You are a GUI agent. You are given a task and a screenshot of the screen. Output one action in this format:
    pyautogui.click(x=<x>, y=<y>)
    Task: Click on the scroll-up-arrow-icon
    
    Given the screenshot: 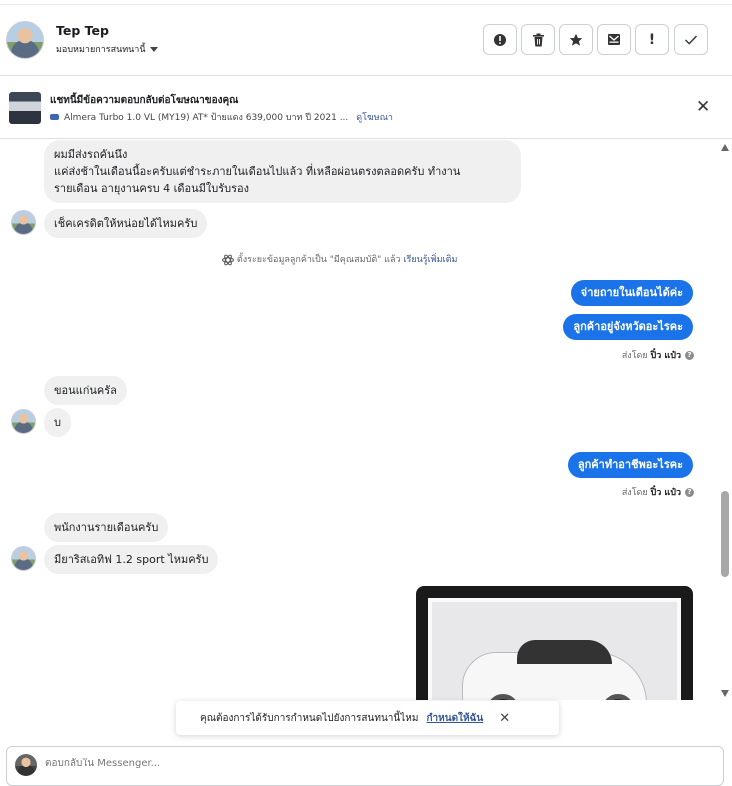 What is the action you would take?
    pyautogui.click(x=725, y=147)
    